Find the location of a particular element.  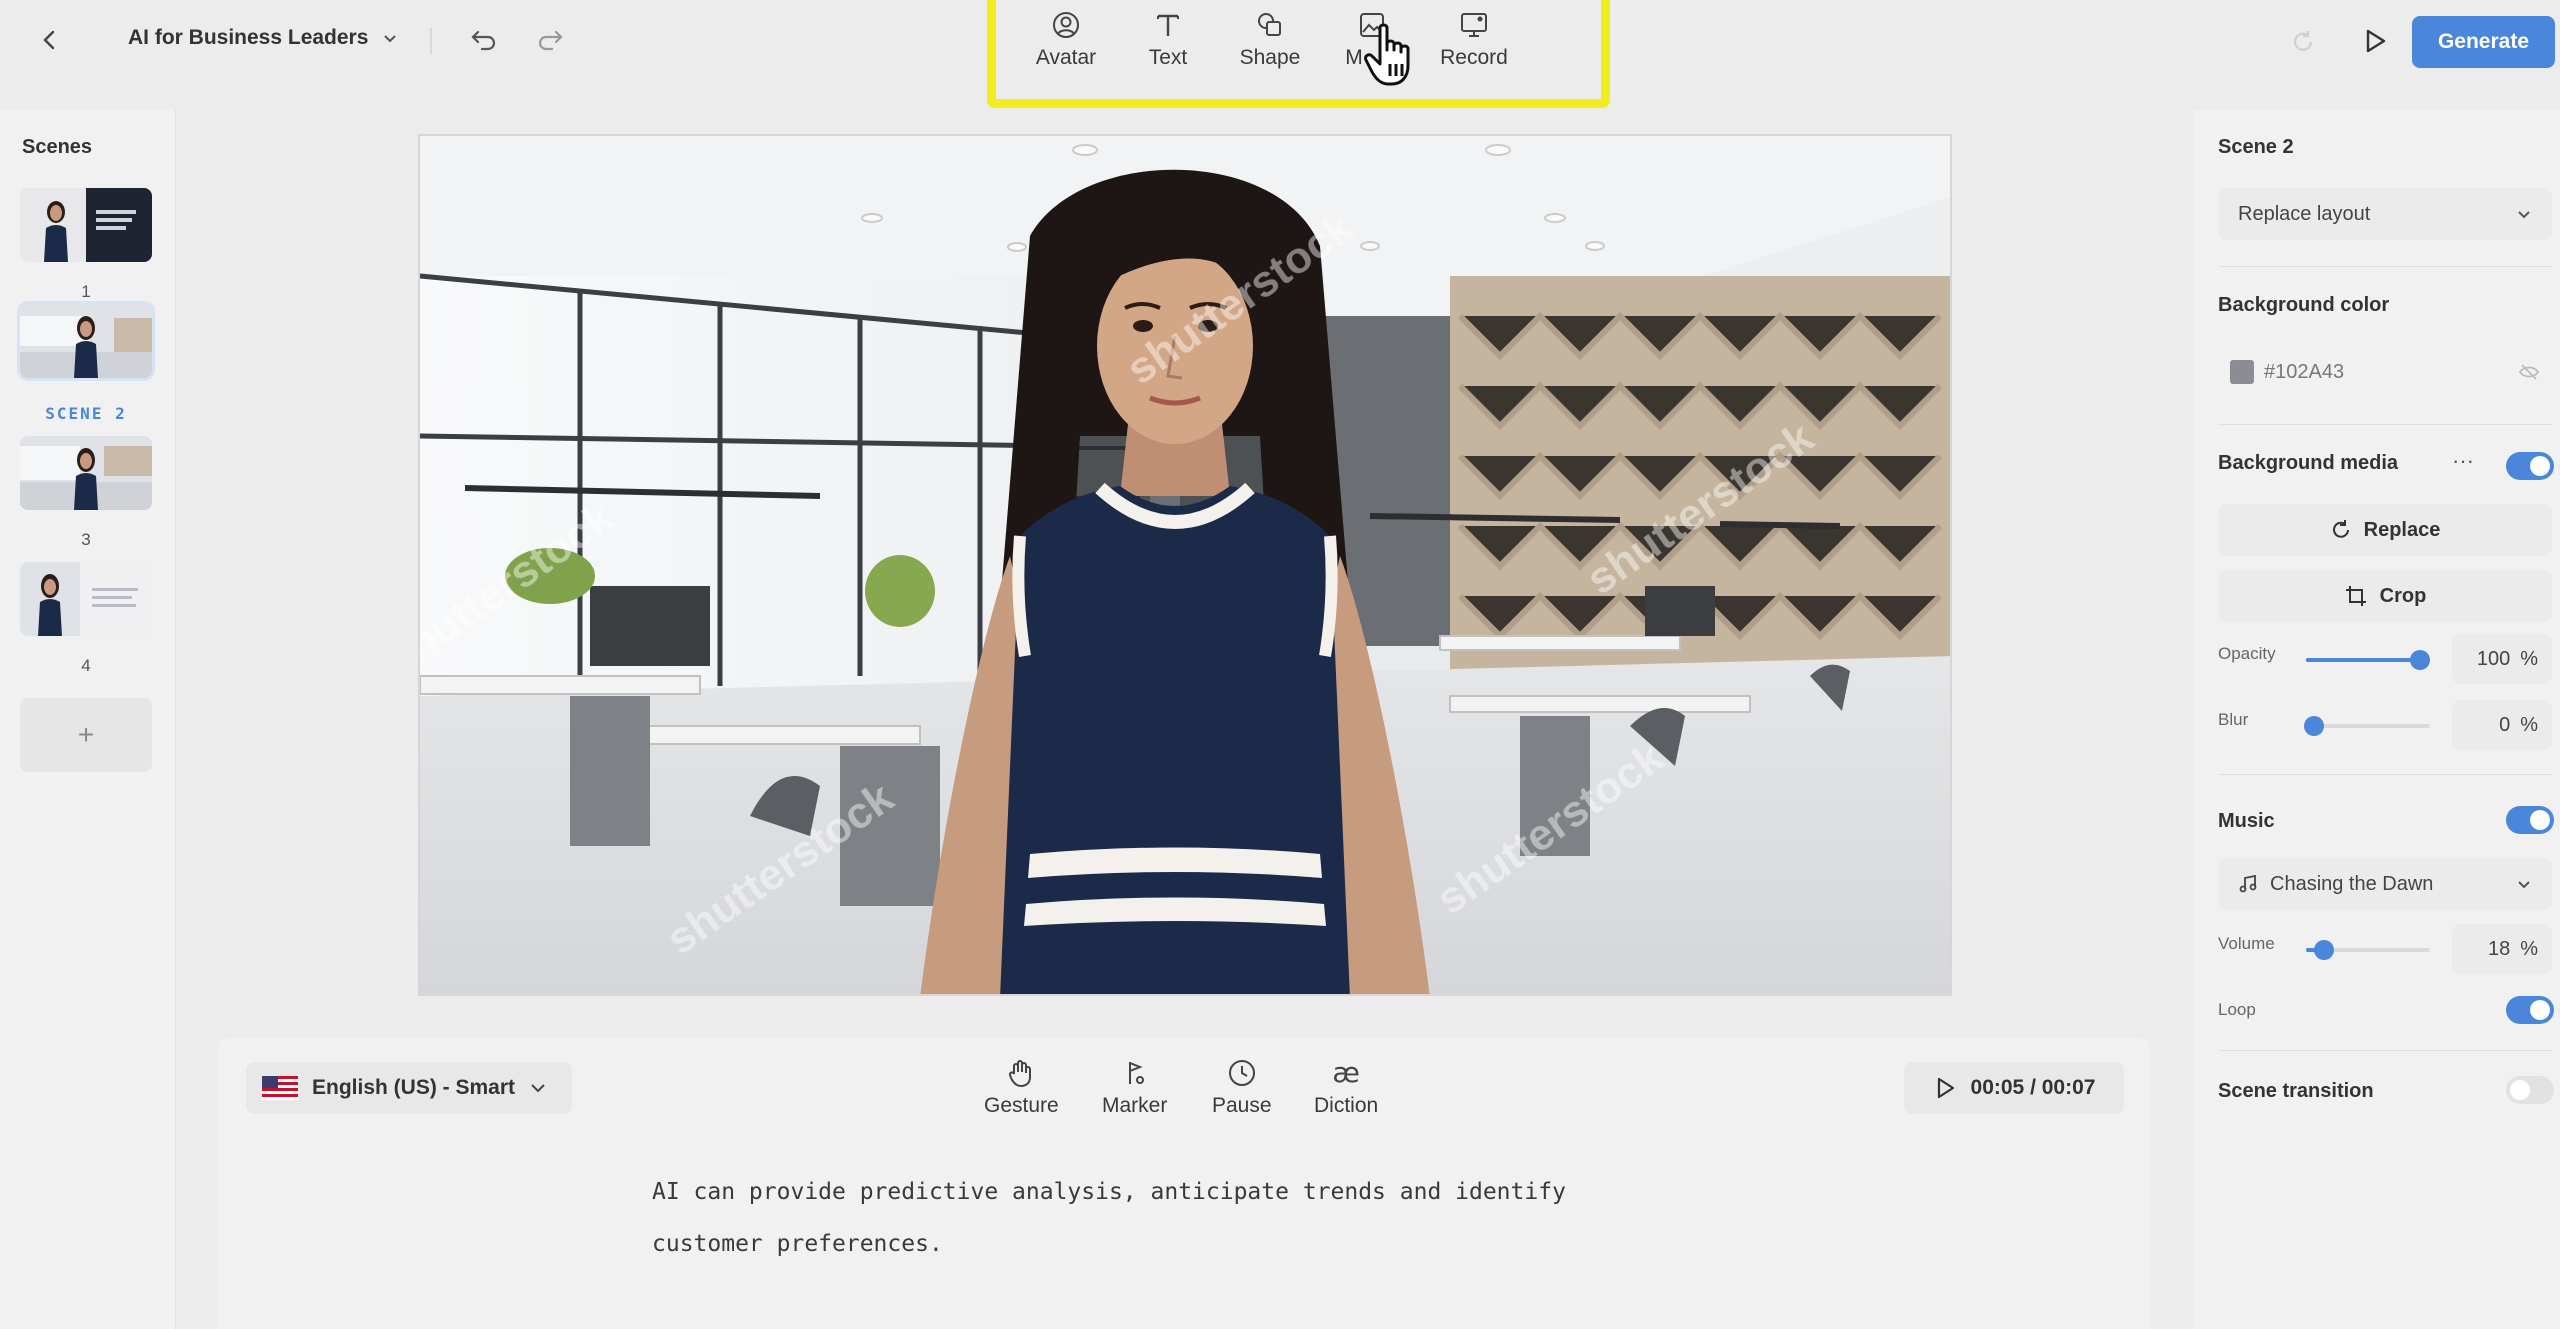

gesture-button: Gesture is located at coordinates (1021, 1088).